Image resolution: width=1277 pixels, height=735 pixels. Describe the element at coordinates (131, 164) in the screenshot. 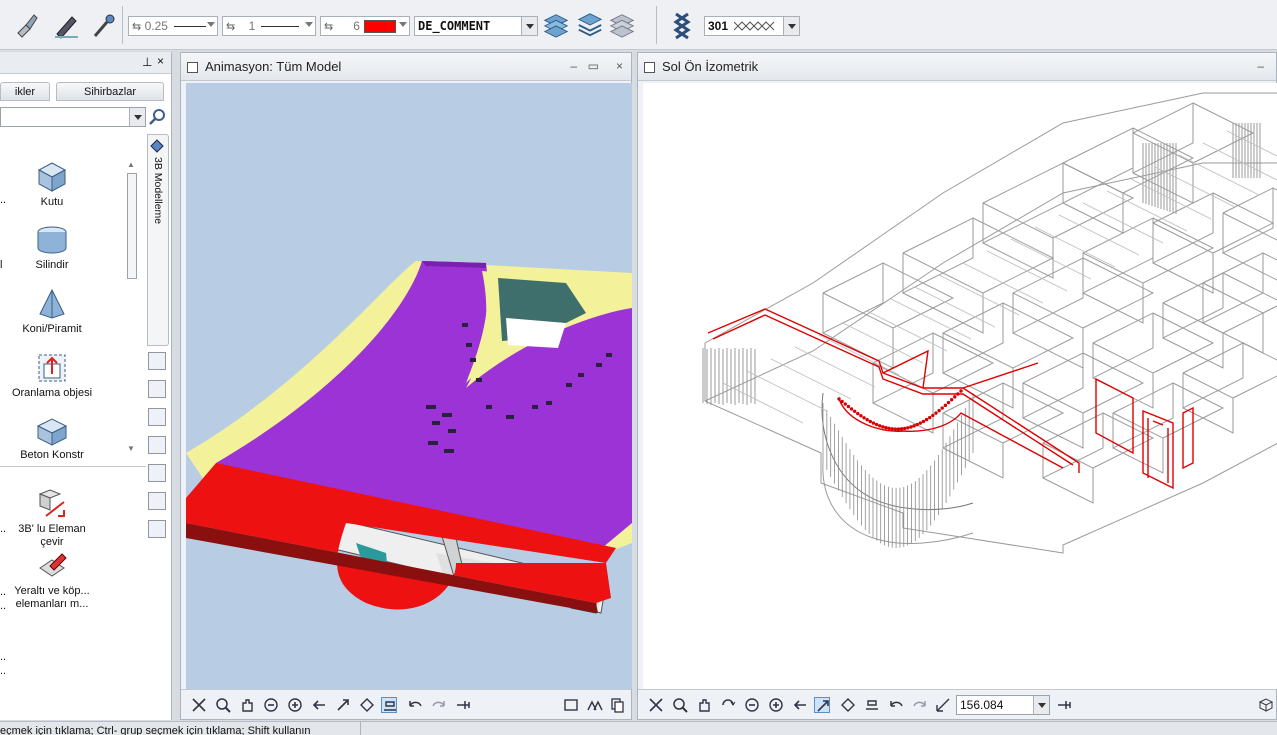

I see `scroll-up-icon: ▲` at that location.